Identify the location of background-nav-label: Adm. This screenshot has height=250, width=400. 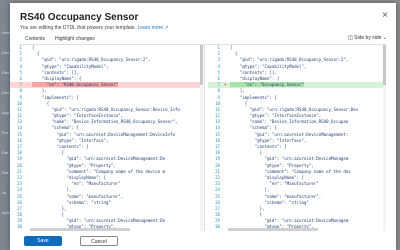
(6, 212).